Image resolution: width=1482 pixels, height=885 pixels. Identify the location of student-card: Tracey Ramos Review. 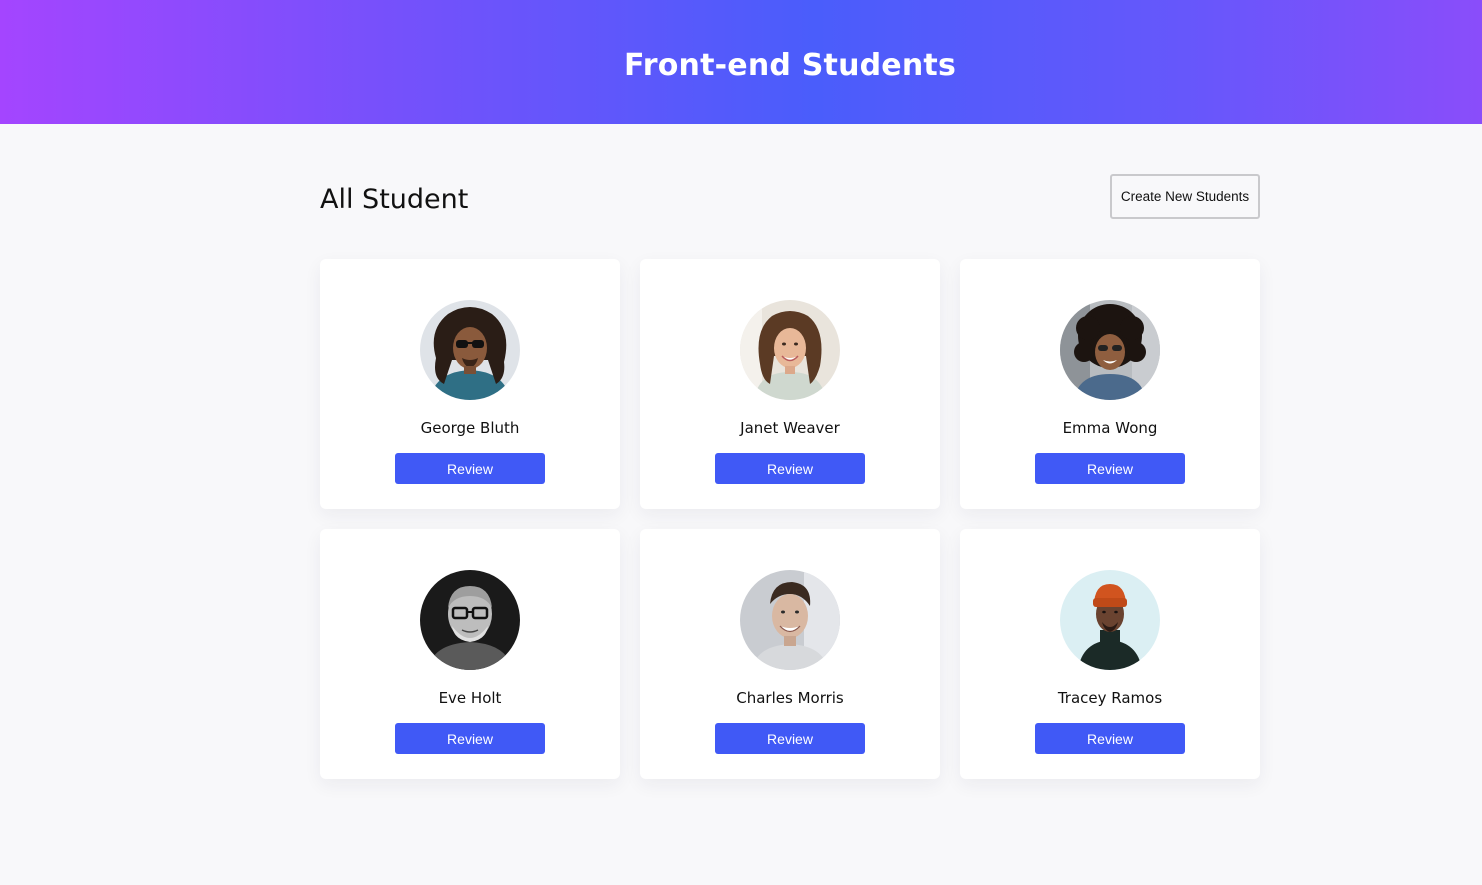
(1110, 654).